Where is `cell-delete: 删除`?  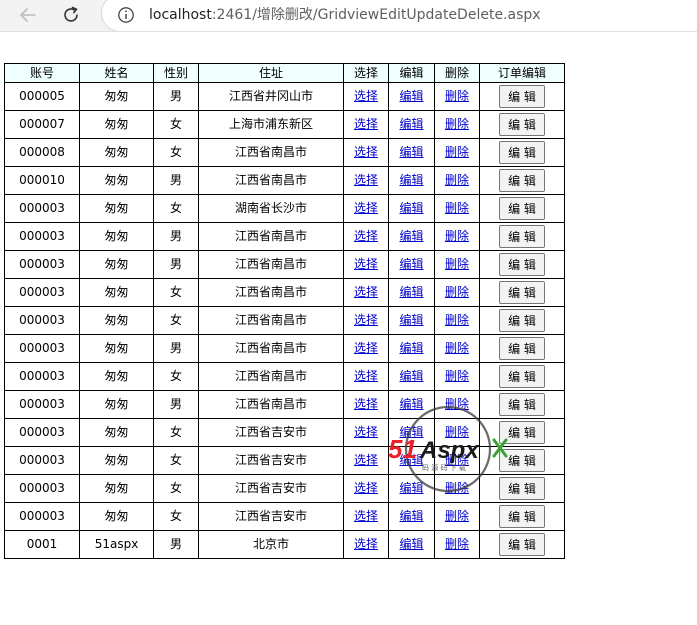 cell-delete: 删除 is located at coordinates (457, 404).